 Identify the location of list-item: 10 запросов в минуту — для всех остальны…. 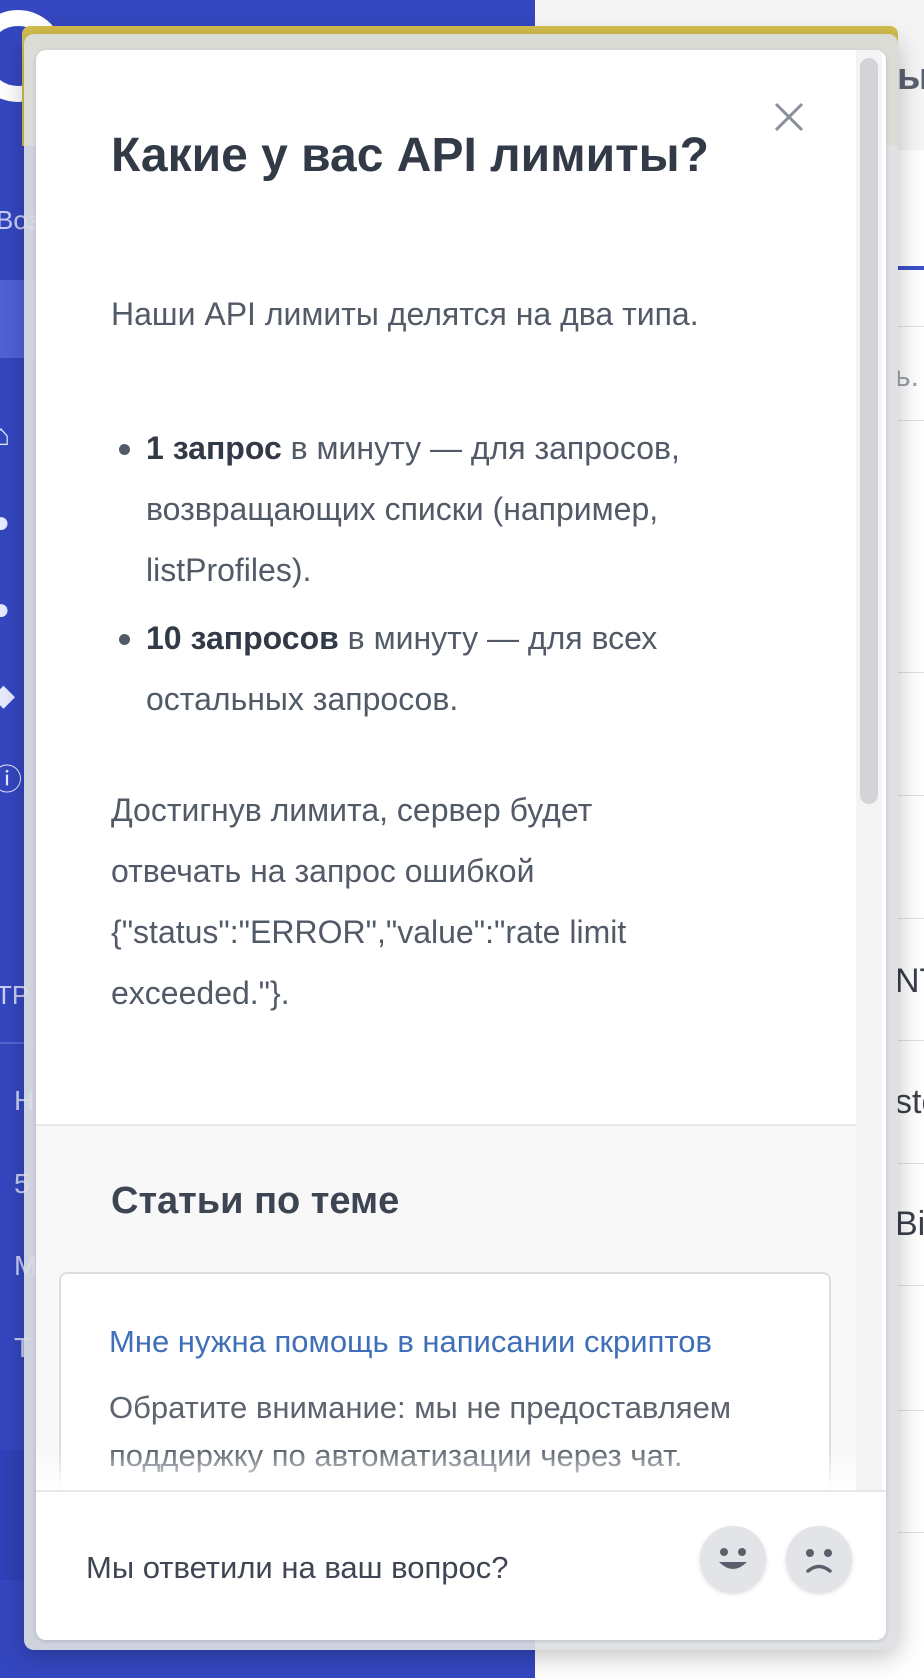
(451, 669).